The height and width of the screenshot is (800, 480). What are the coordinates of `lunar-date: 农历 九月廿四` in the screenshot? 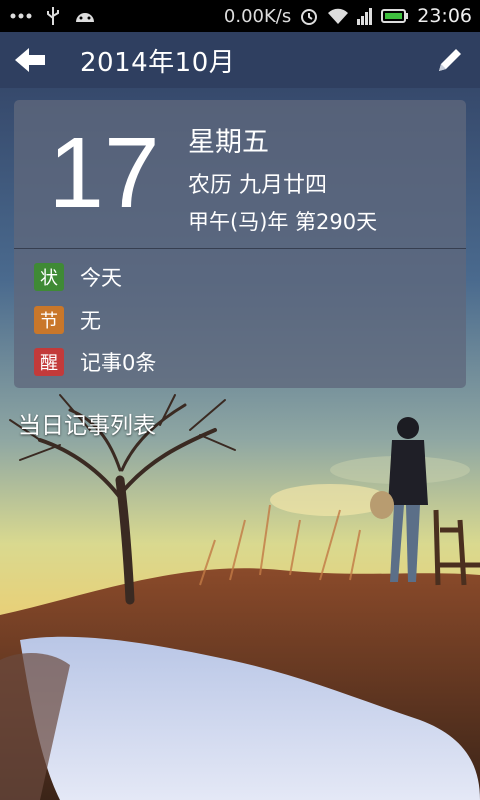 It's located at (257, 185).